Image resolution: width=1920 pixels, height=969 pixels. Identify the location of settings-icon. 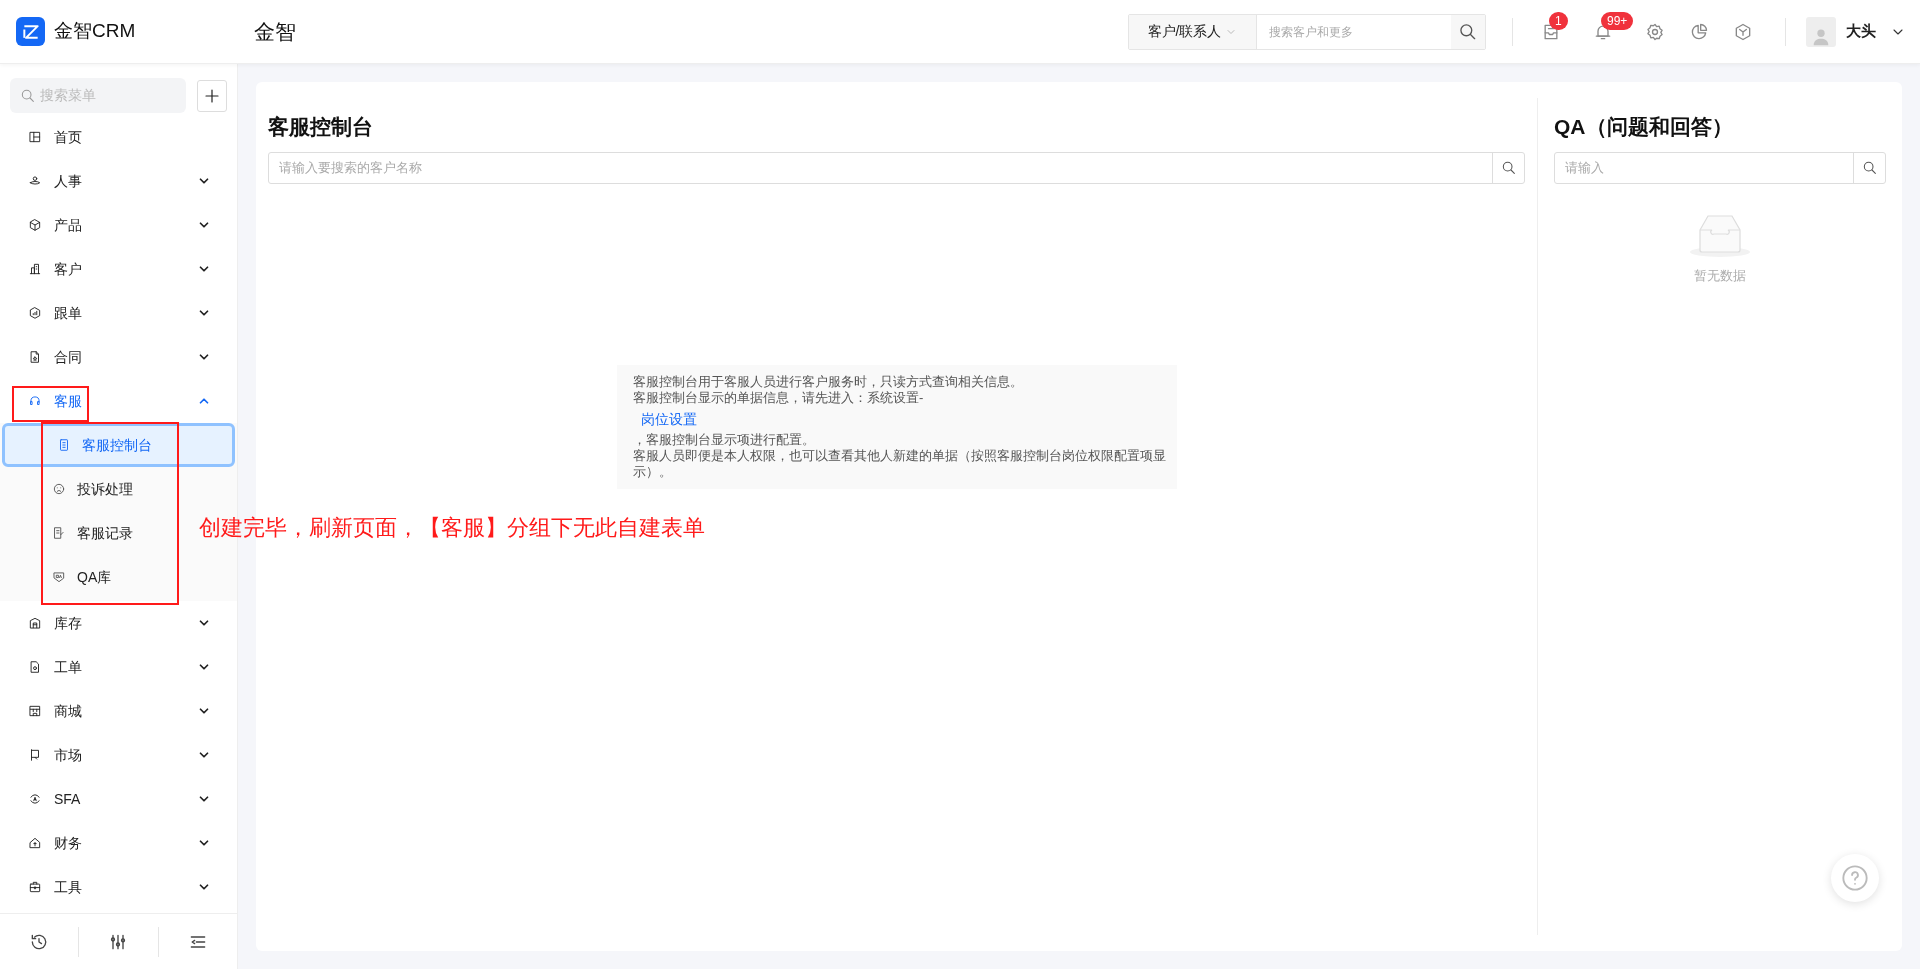
(1655, 31).